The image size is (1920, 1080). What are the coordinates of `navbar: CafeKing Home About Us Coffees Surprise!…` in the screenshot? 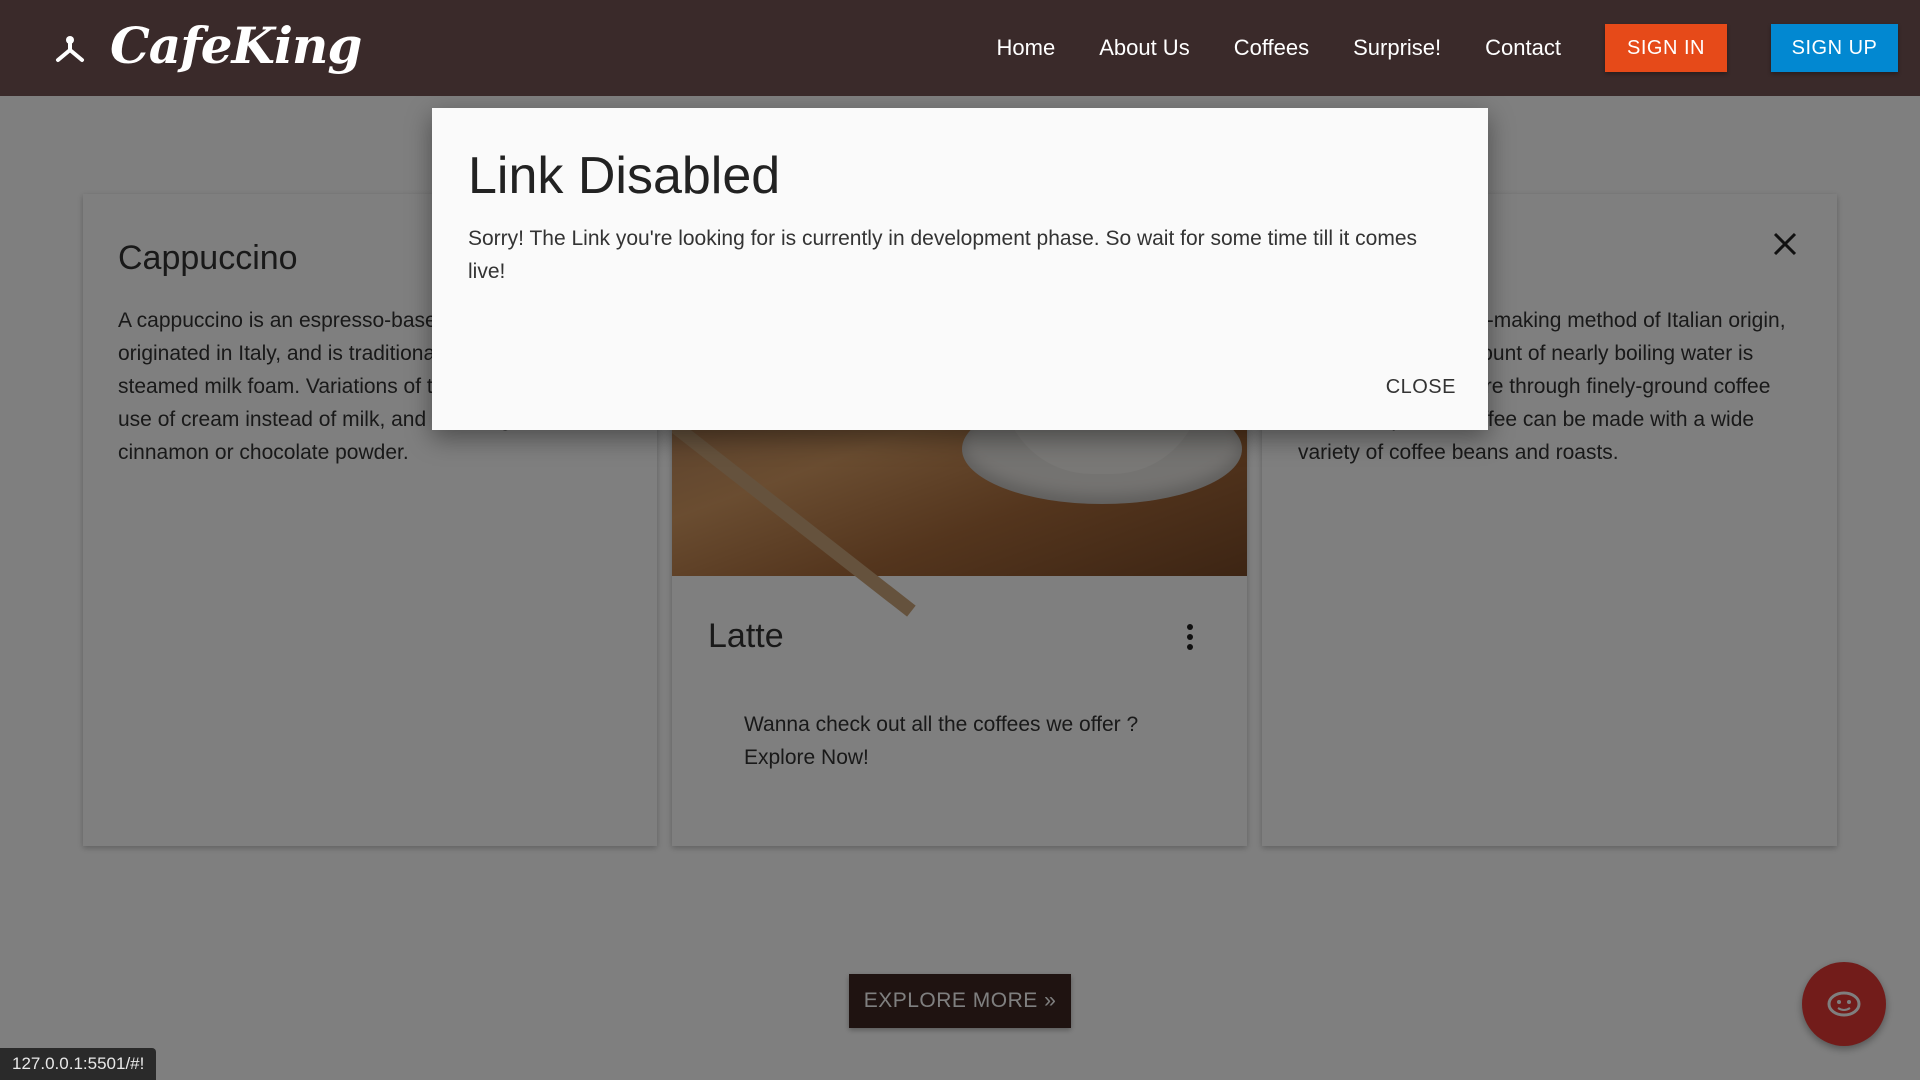 It's located at (960, 48).